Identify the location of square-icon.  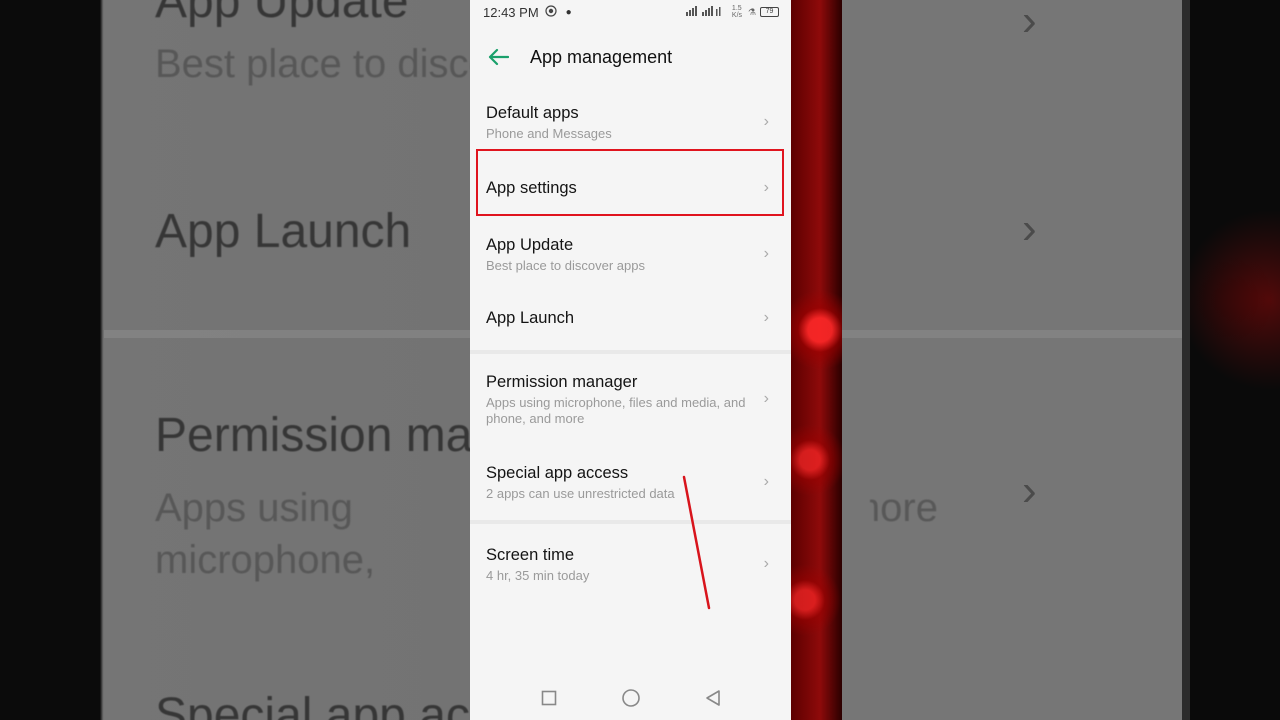
(549, 698).